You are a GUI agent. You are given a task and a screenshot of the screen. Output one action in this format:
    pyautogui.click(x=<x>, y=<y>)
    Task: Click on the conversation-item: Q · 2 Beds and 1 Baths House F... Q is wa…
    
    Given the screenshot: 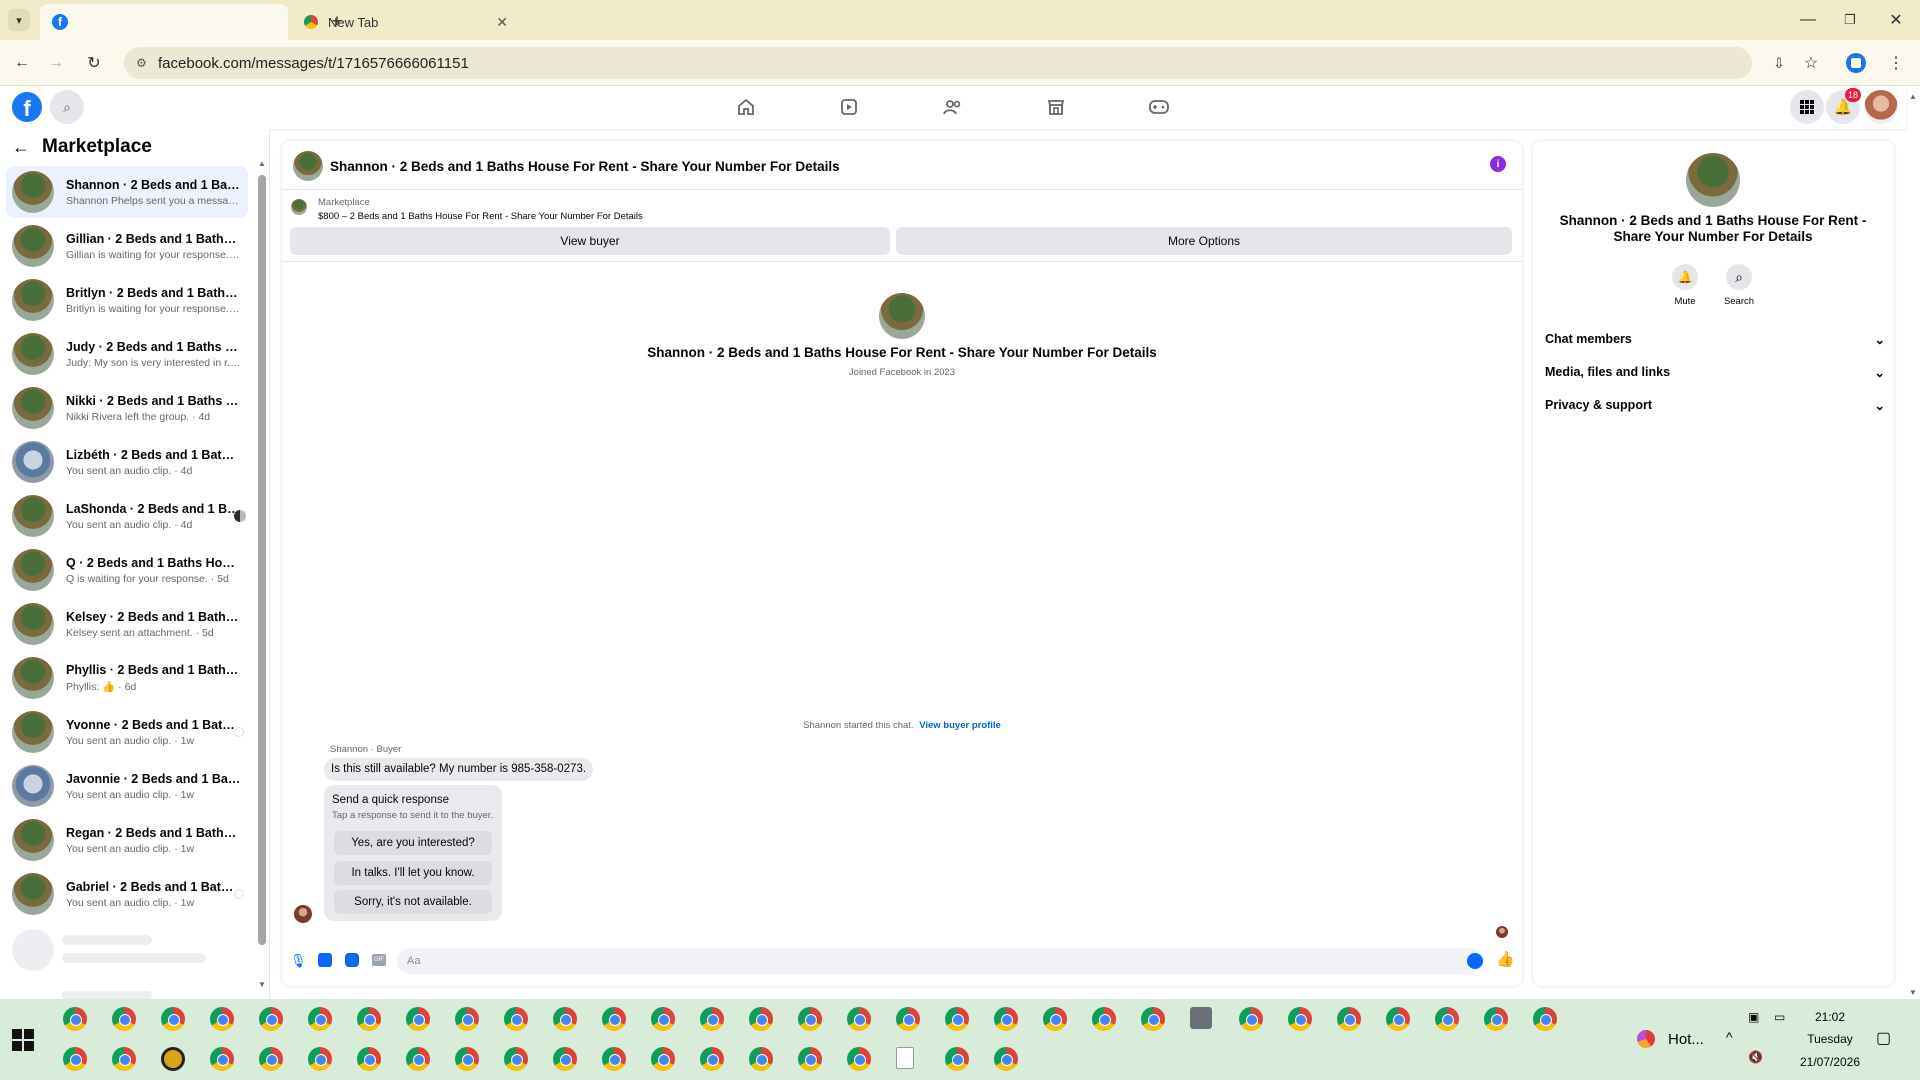 What is the action you would take?
    pyautogui.click(x=127, y=570)
    